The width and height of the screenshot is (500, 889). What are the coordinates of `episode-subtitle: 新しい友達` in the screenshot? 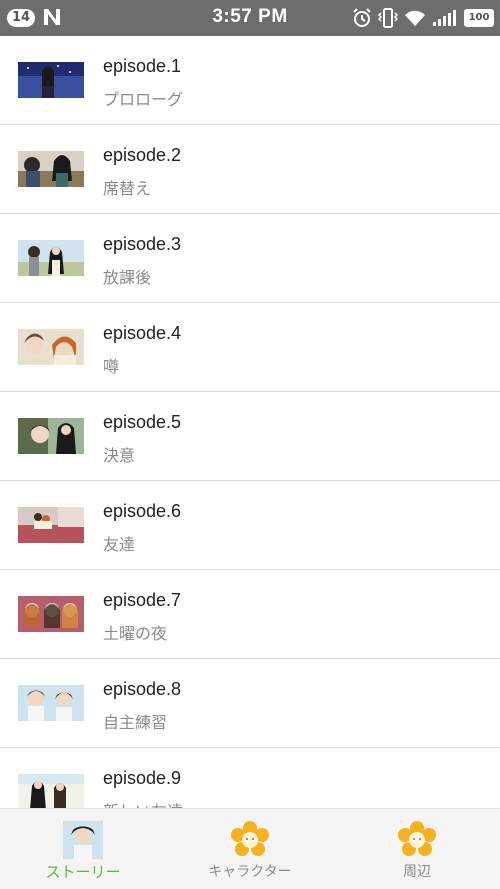 It's located at (143, 803).